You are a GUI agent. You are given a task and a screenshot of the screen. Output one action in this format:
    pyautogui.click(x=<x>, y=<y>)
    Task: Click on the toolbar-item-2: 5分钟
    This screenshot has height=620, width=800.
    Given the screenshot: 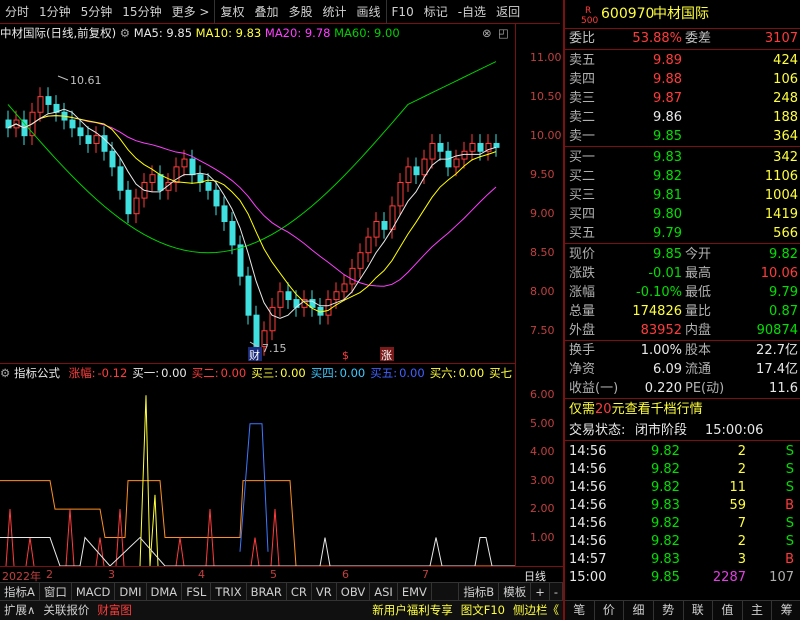 What is the action you would take?
    pyautogui.click(x=97, y=12)
    